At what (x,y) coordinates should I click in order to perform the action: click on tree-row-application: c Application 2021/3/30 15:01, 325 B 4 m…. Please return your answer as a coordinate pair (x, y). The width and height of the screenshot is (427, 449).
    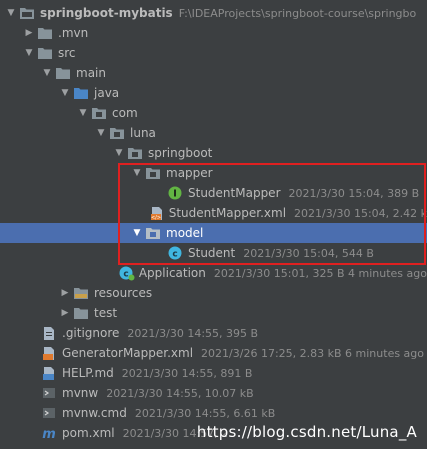
    Looking at the image, I should click on (213, 273).